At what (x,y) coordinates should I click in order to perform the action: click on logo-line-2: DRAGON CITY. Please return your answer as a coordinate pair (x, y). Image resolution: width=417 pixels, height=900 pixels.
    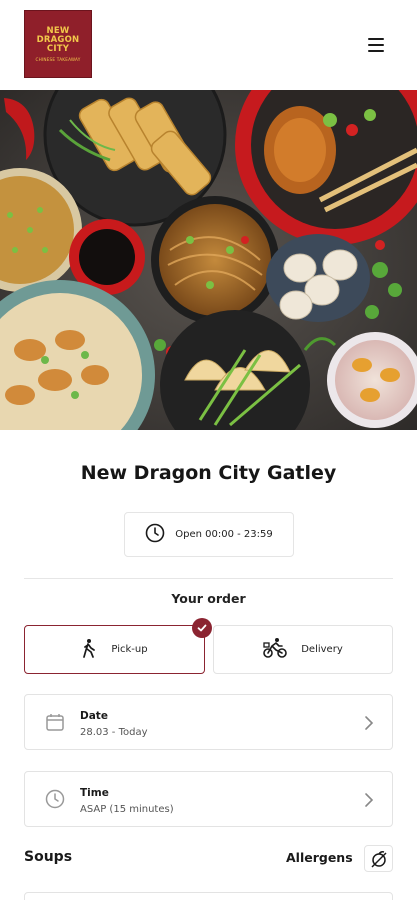
    Looking at the image, I should click on (58, 44).